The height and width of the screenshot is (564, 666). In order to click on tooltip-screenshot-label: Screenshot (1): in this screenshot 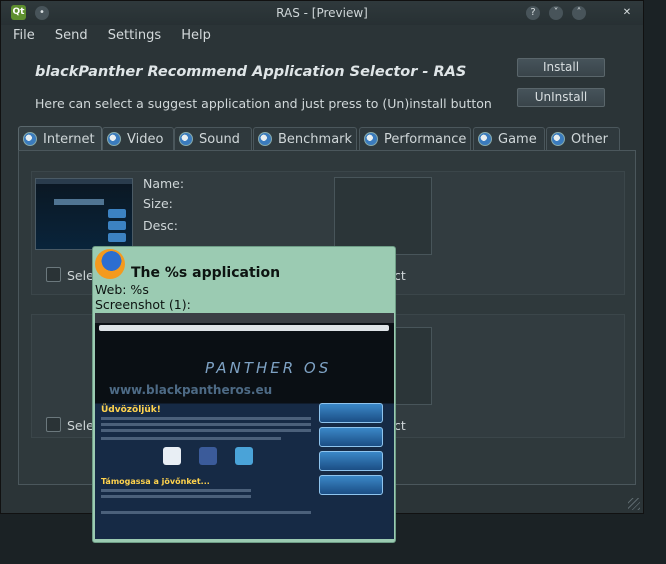, I will do `click(143, 304)`.